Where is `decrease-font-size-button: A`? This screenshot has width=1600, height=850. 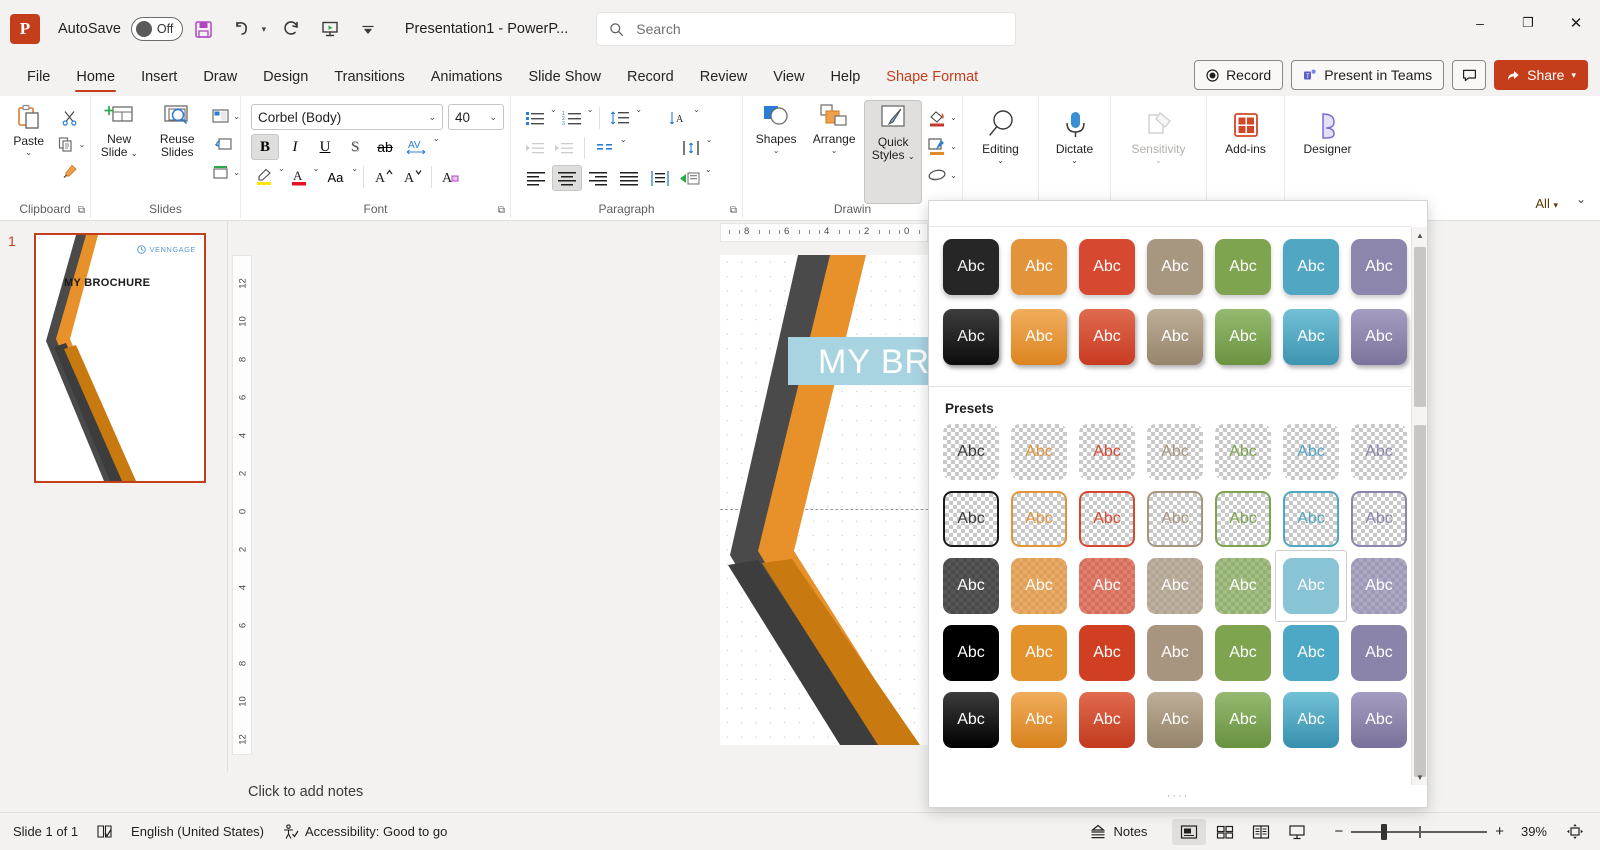
decrease-font-size-button: A is located at coordinates (412, 177).